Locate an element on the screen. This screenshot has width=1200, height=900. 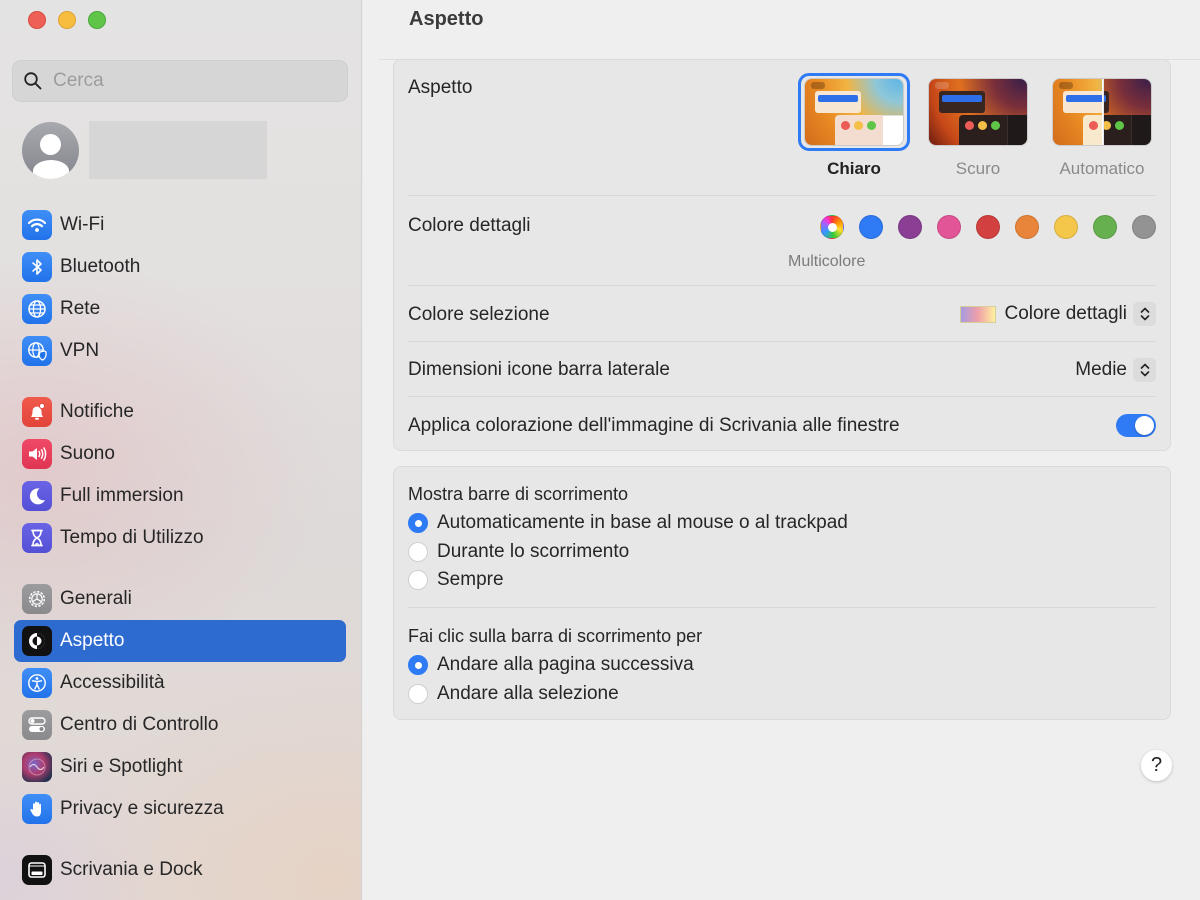
sidebar-item-full-immersion: Full immersion is located at coordinates (180, 496).